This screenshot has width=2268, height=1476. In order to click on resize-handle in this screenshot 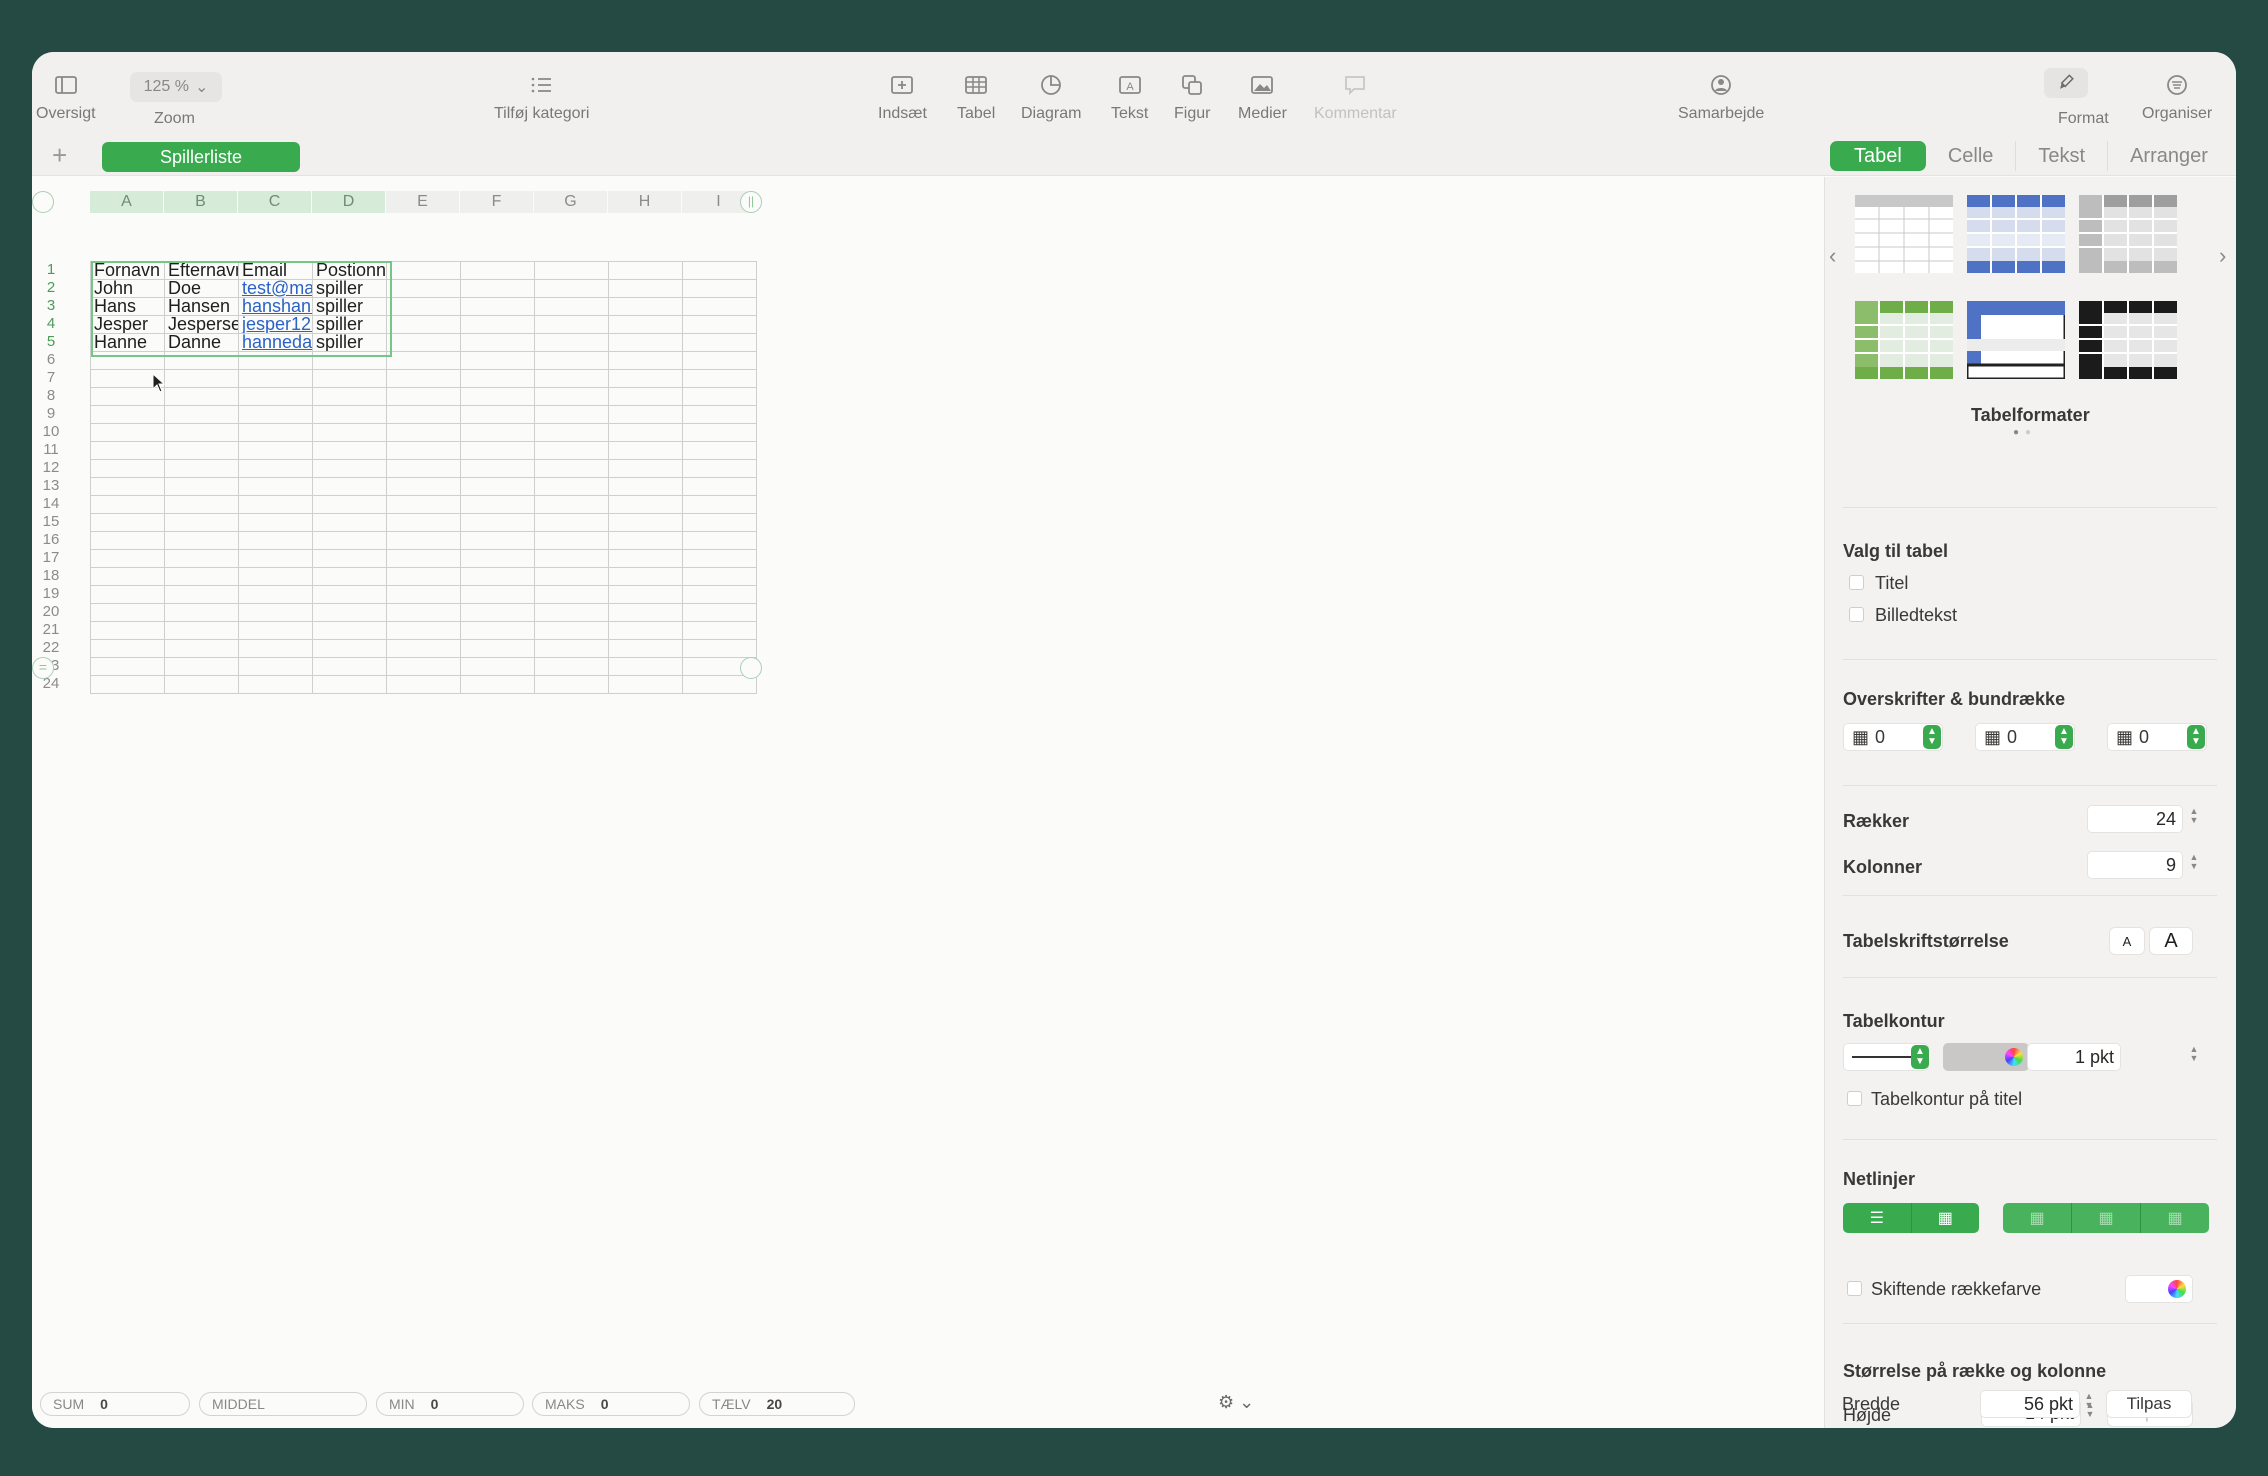, I will do `click(751, 668)`.